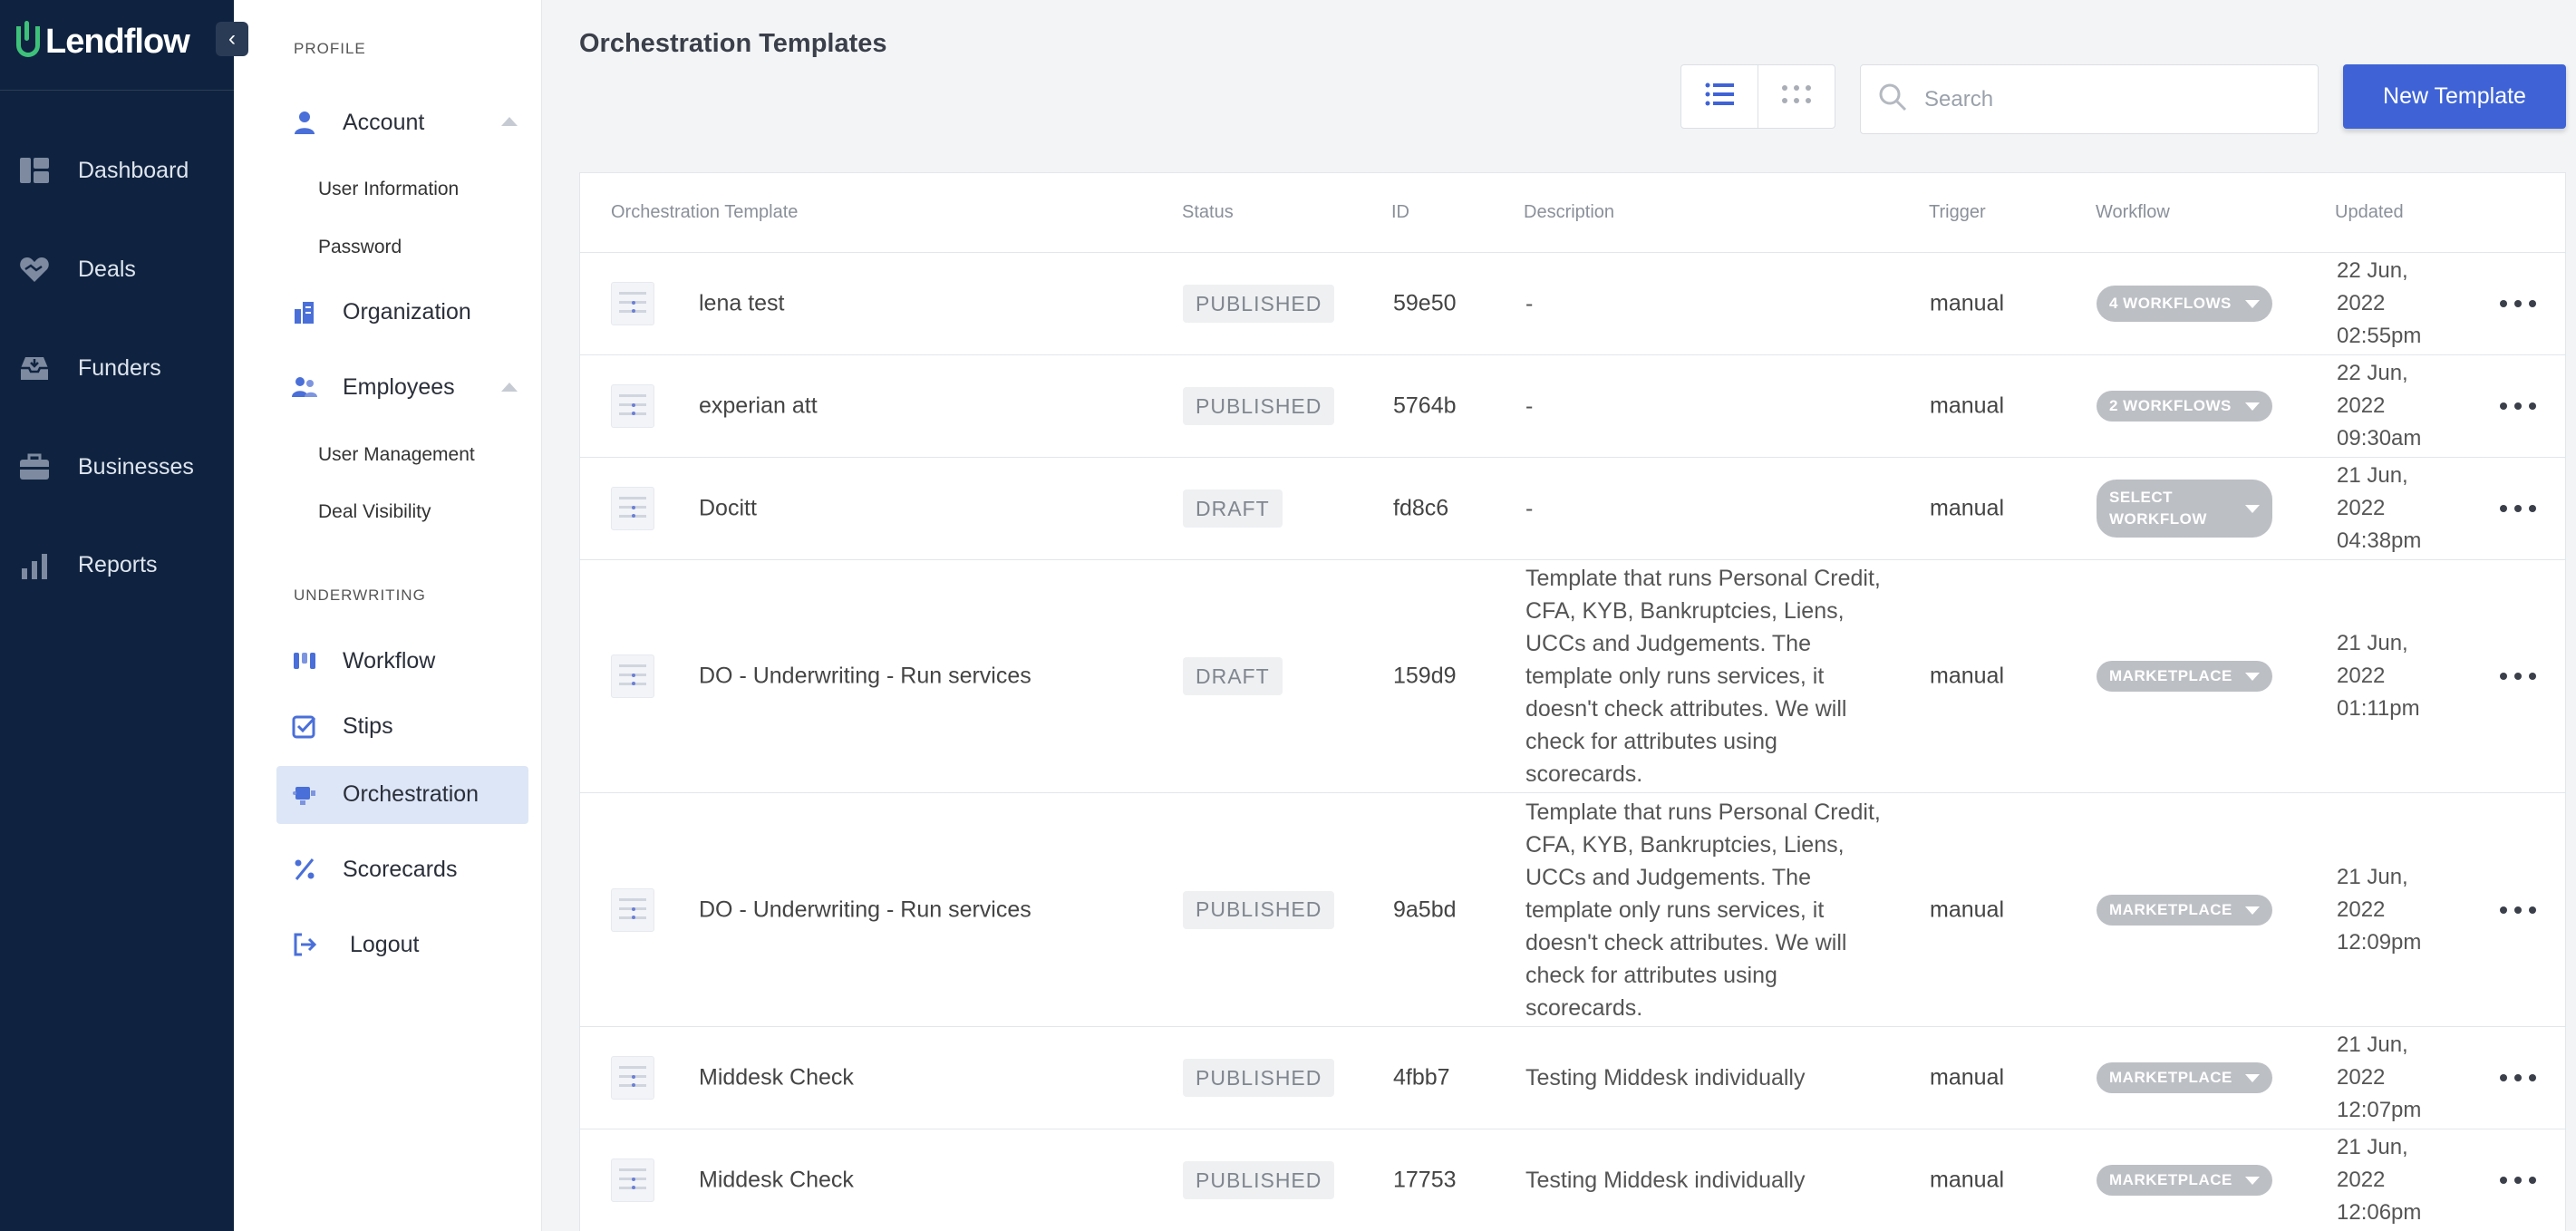 The image size is (2576, 1231). What do you see at coordinates (34, 467) in the screenshot?
I see `briefcase-icon` at bounding box center [34, 467].